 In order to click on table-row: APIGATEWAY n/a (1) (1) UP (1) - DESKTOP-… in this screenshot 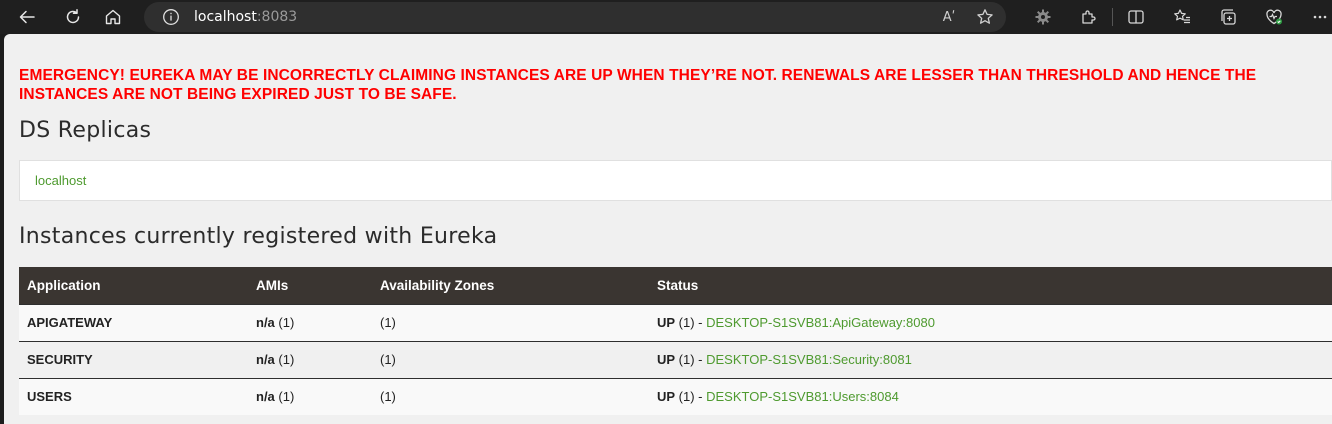, I will do `click(675, 322)`.